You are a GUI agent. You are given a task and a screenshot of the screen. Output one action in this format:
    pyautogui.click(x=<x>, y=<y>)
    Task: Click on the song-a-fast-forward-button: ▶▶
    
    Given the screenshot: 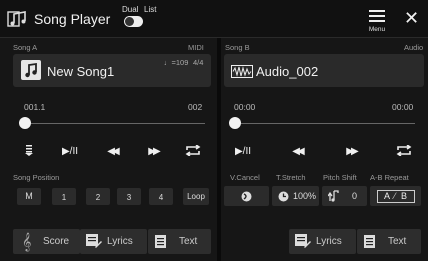 What is the action you would take?
    pyautogui.click(x=153, y=151)
    